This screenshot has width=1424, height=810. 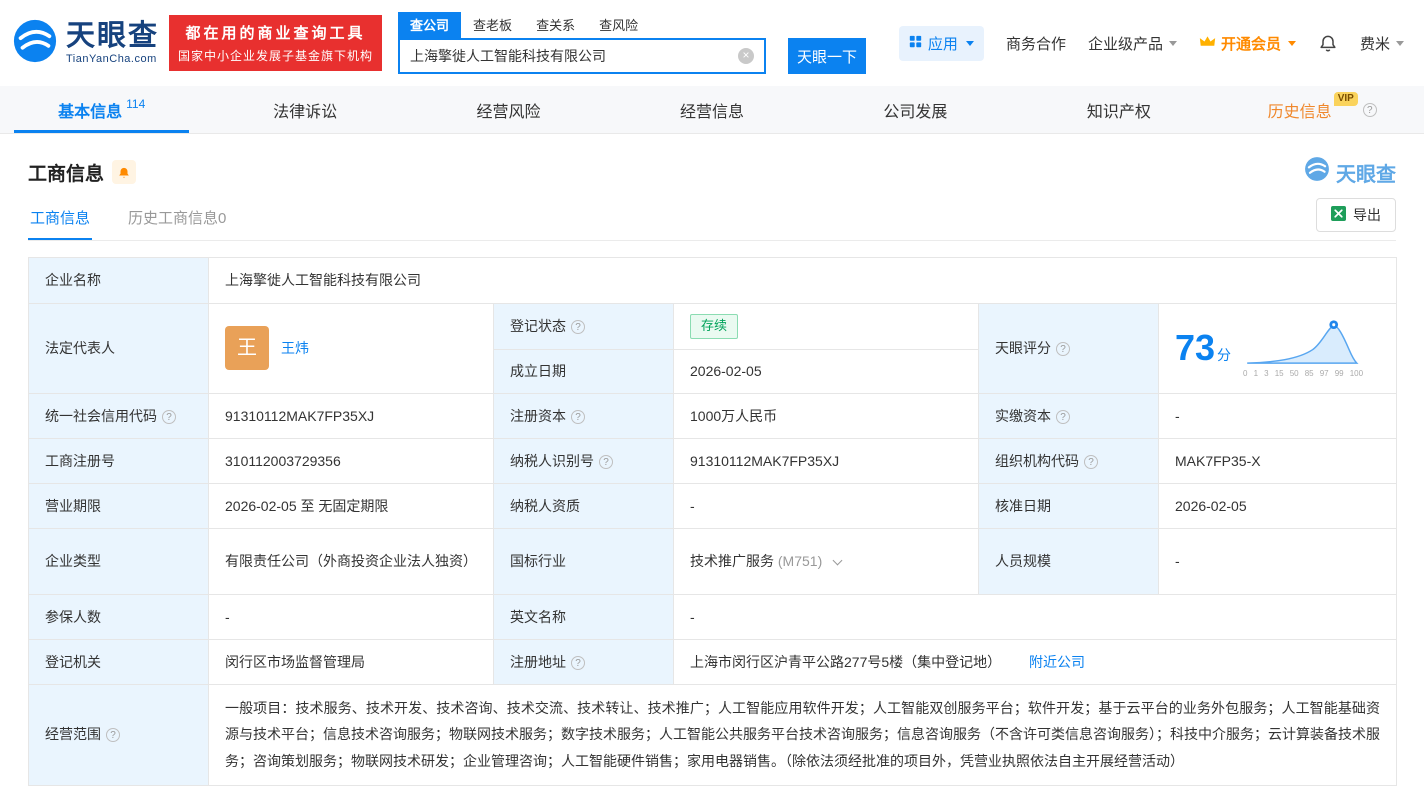 What do you see at coordinates (80, 460) in the screenshot?
I see `label-text: 工商注册号` at bounding box center [80, 460].